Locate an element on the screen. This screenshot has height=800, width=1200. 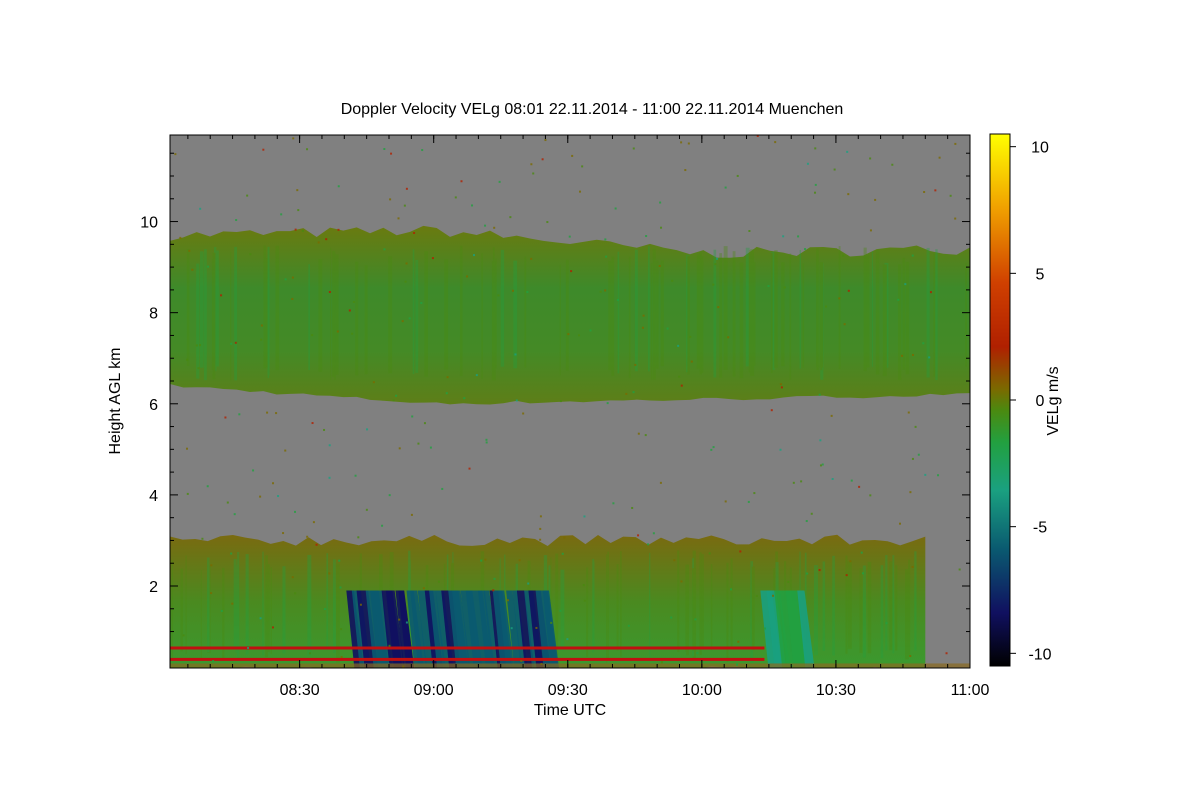
x-tick-label: 10:00 is located at coordinates (702, 690).